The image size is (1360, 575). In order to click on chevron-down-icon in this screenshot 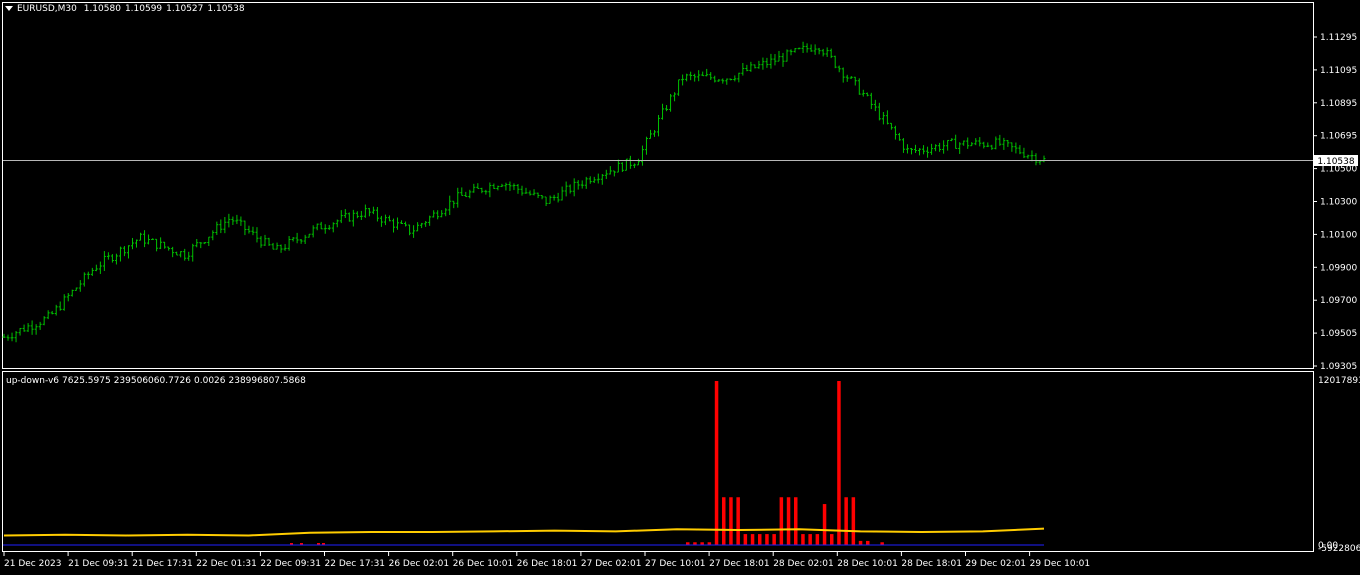, I will do `click(9, 8)`.